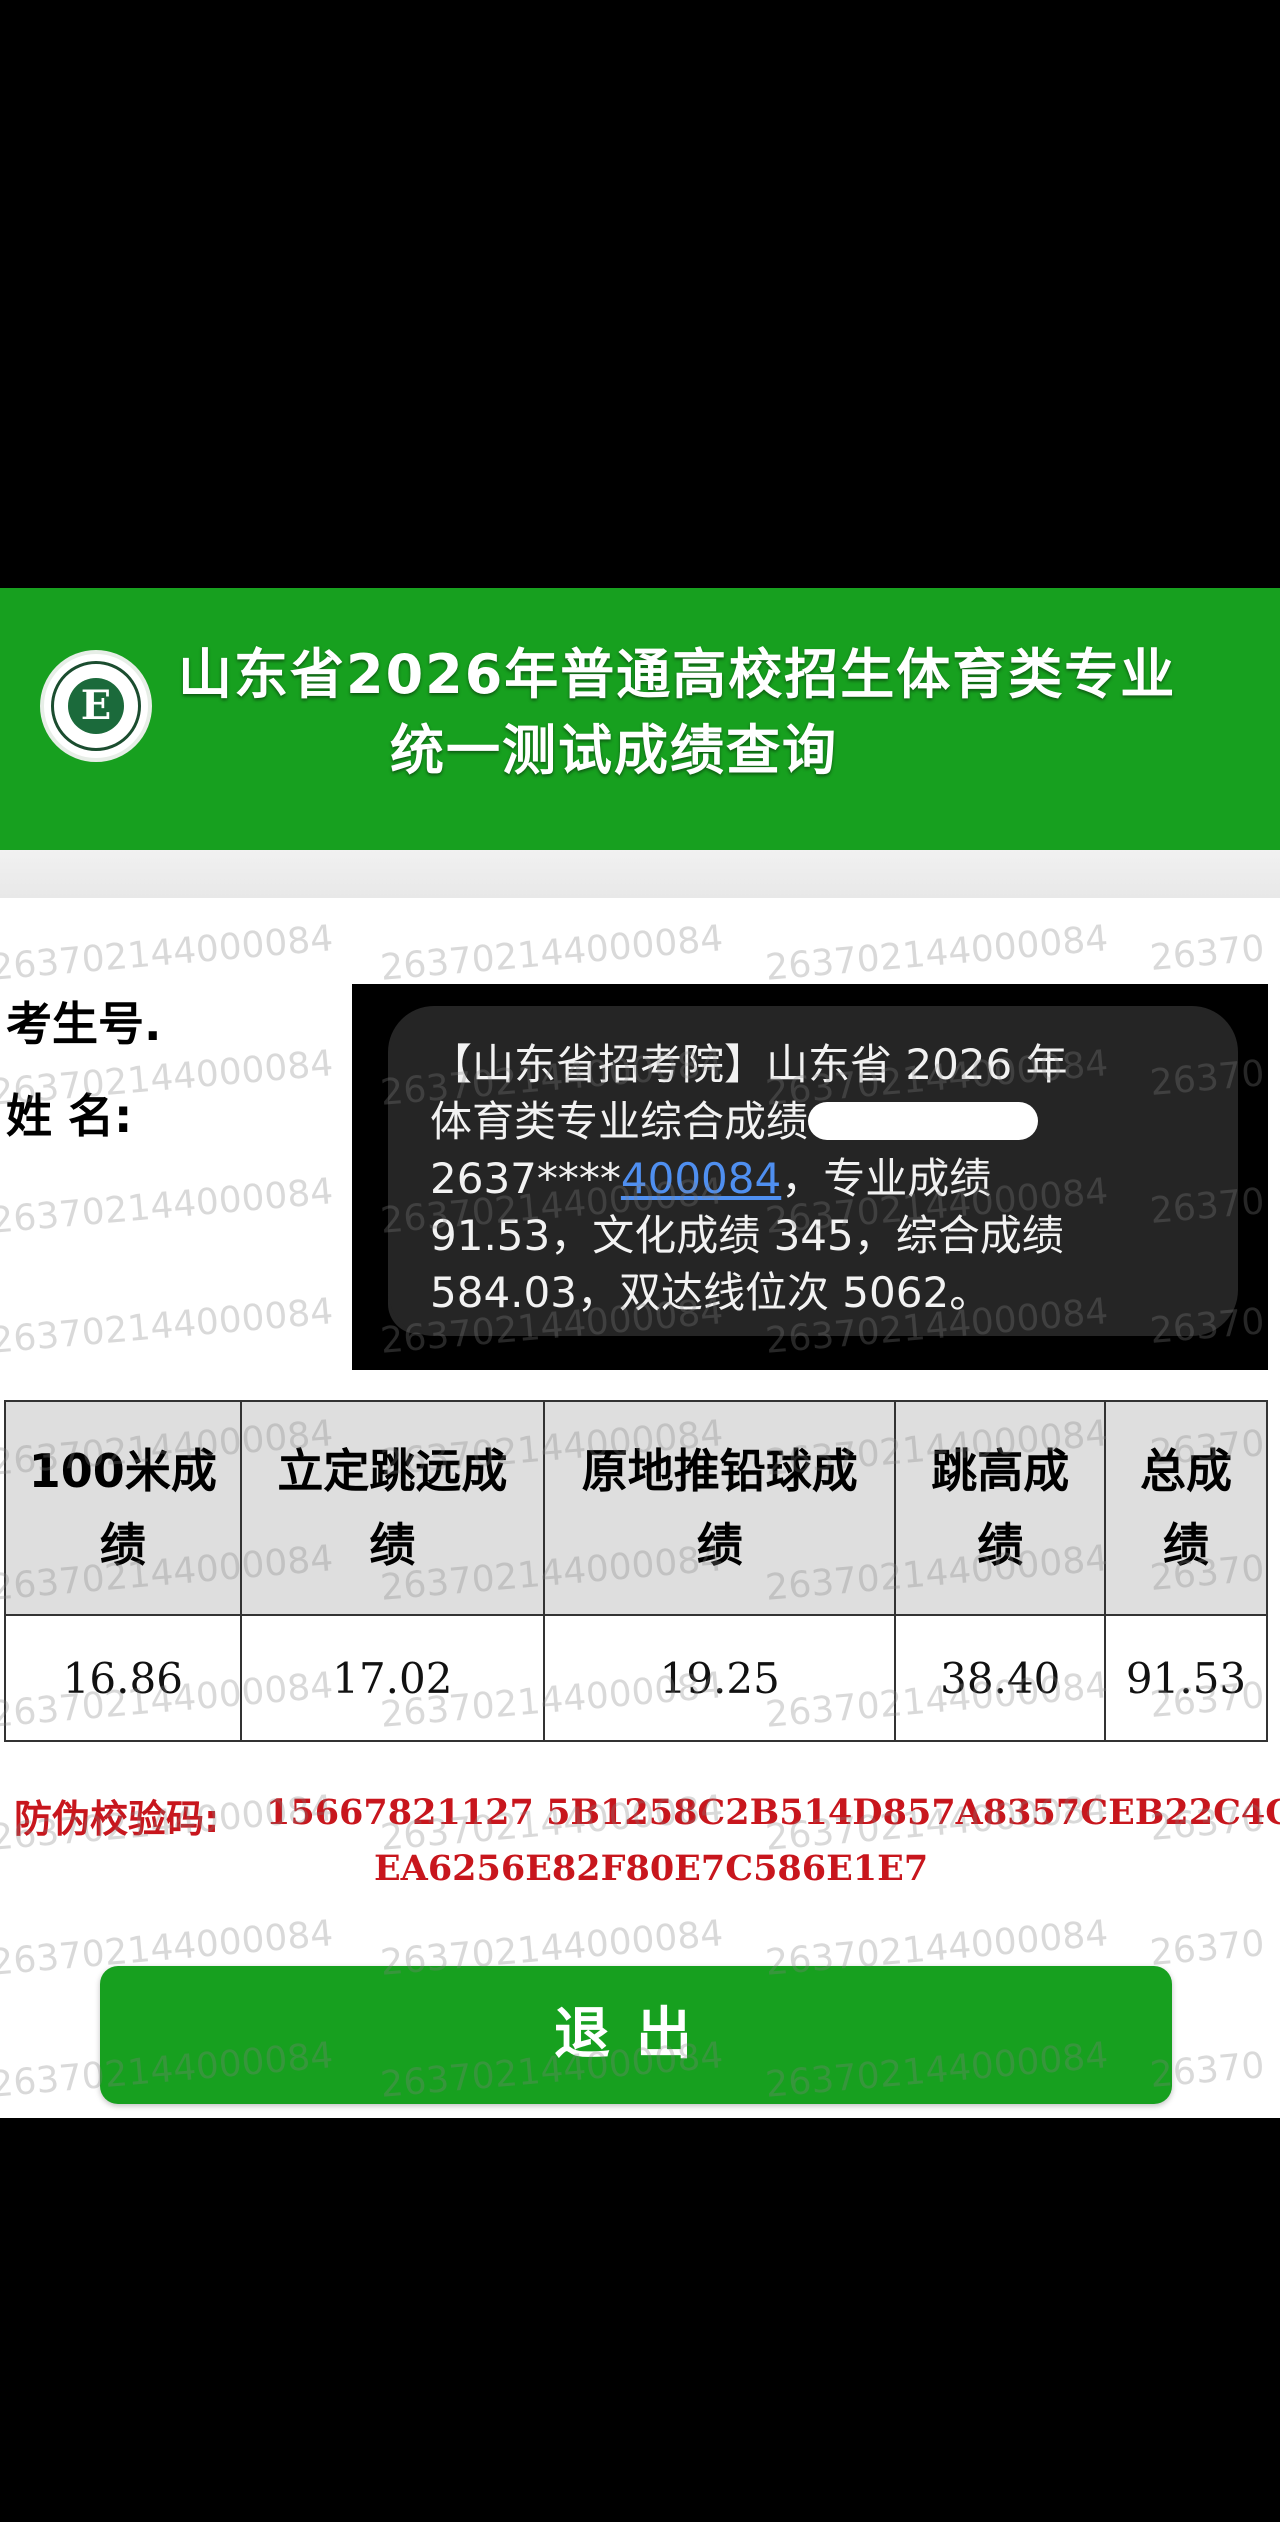  I want to click on verification-code-label: 防伪校验码:, so click(117, 1819).